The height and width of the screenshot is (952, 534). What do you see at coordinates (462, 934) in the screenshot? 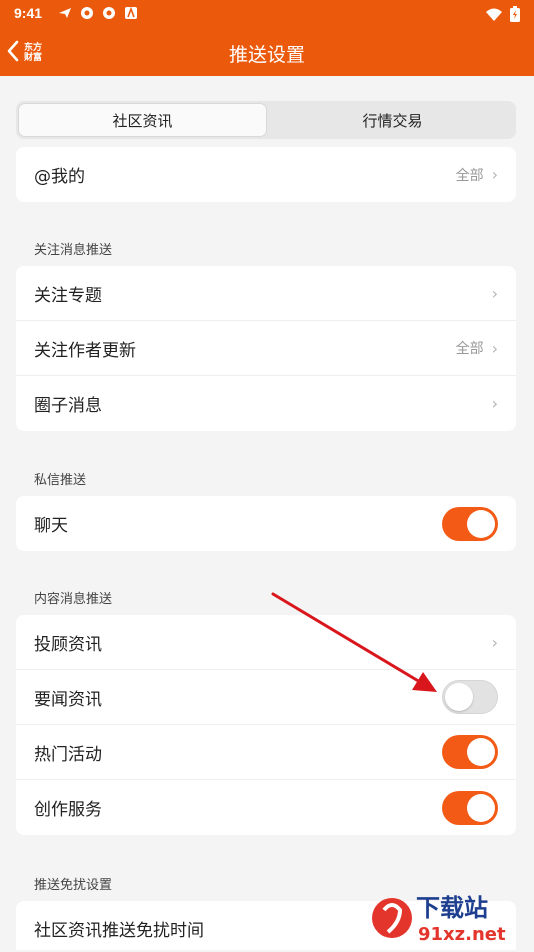
I see `watermark-text-bottom: 91xz.net` at bounding box center [462, 934].